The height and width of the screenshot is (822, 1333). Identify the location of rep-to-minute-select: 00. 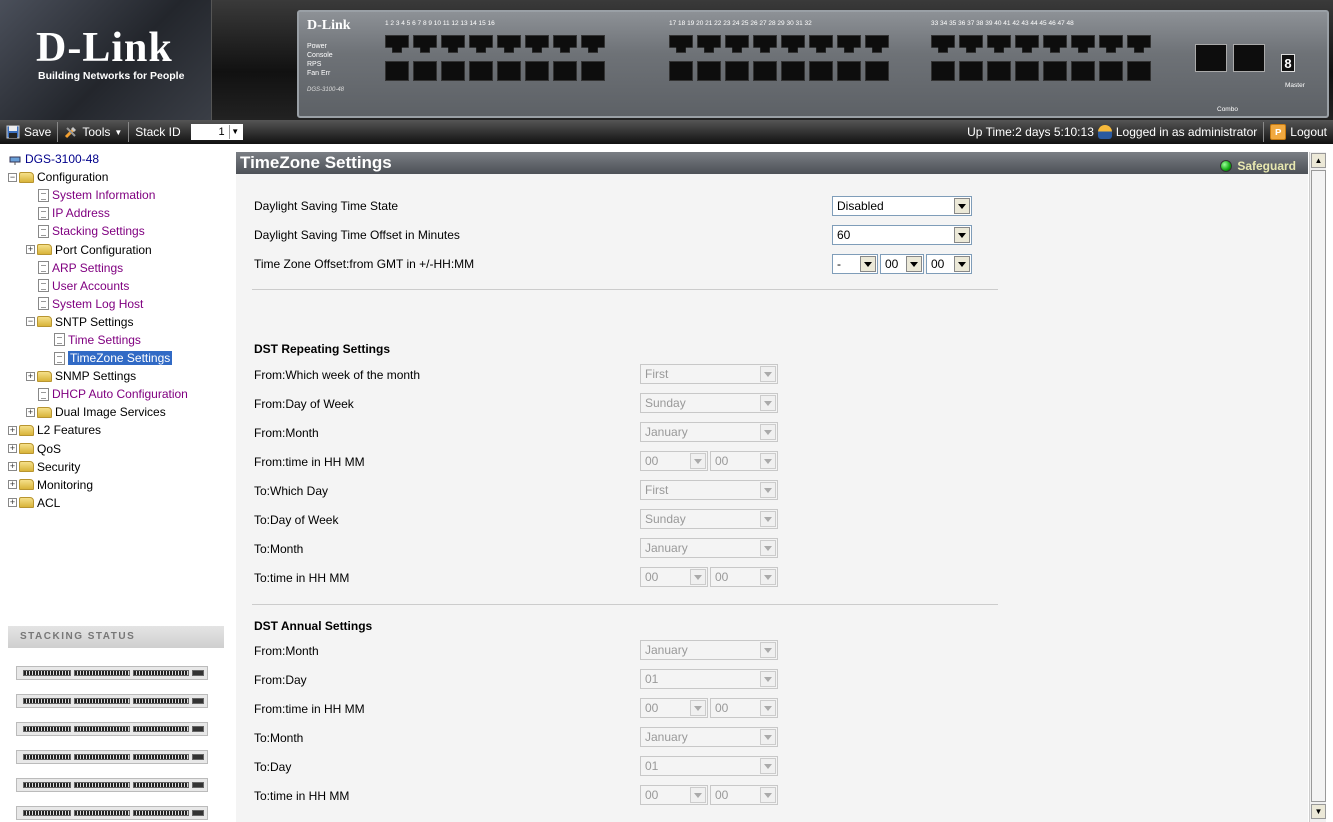
(744, 577).